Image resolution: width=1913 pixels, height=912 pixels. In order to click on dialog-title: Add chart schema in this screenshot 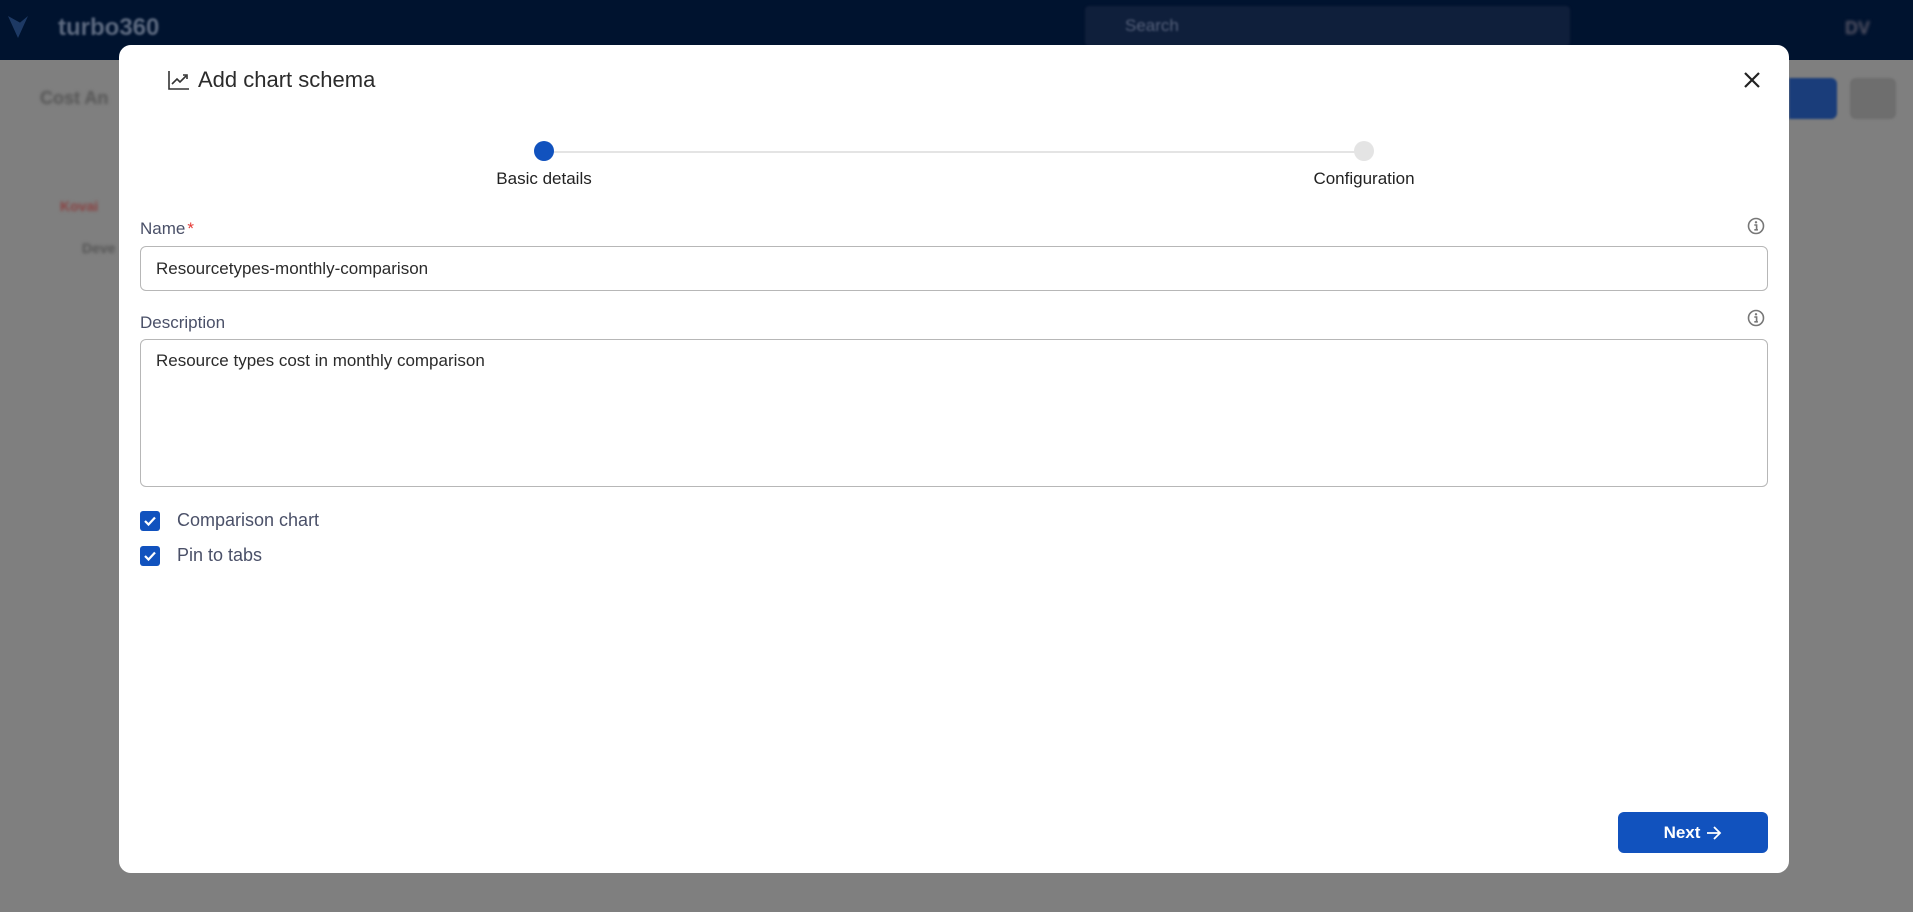, I will do `click(271, 80)`.